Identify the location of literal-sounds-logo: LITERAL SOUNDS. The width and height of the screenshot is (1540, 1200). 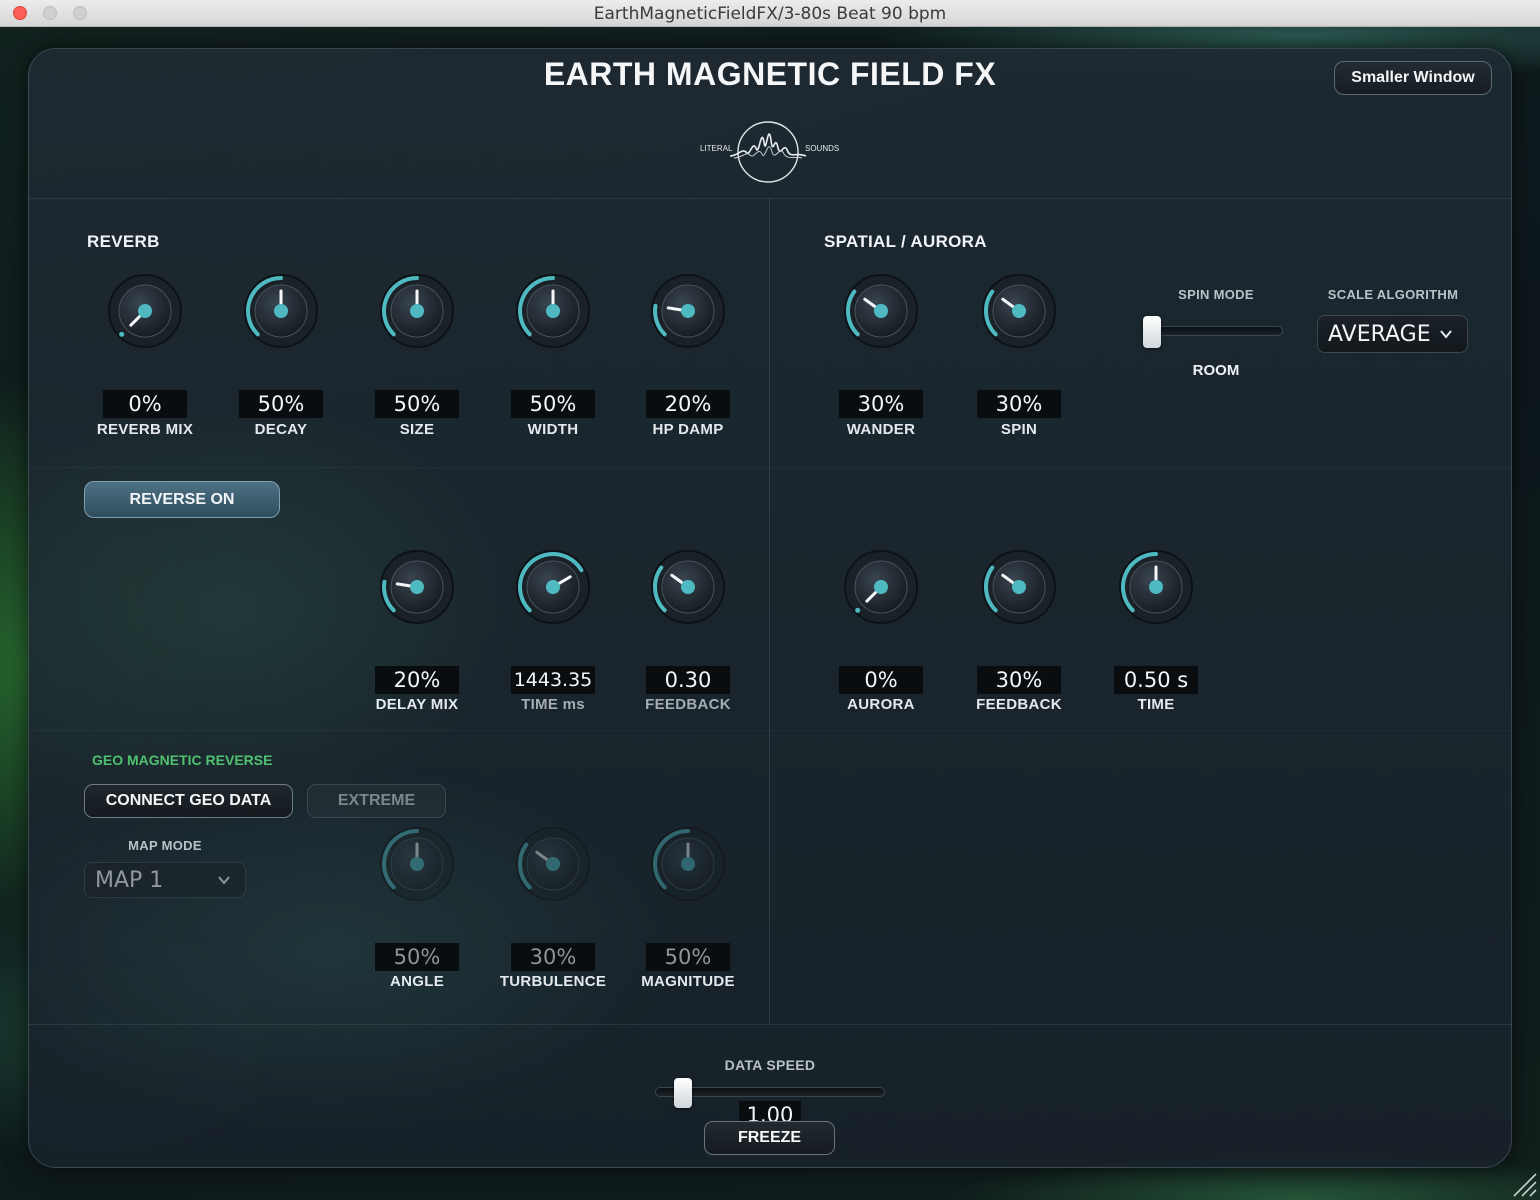
(769, 152).